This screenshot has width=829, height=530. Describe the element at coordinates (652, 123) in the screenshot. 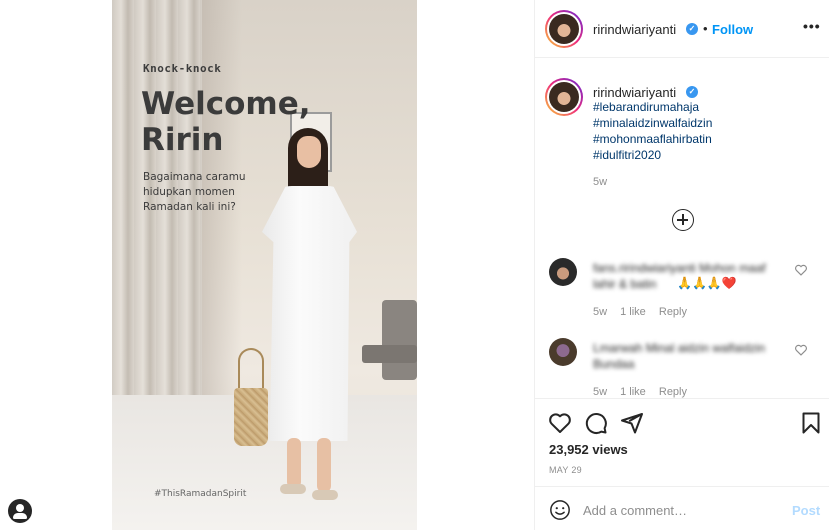

I see `hashtag-link: #minalaidzinwalfaidzin` at that location.